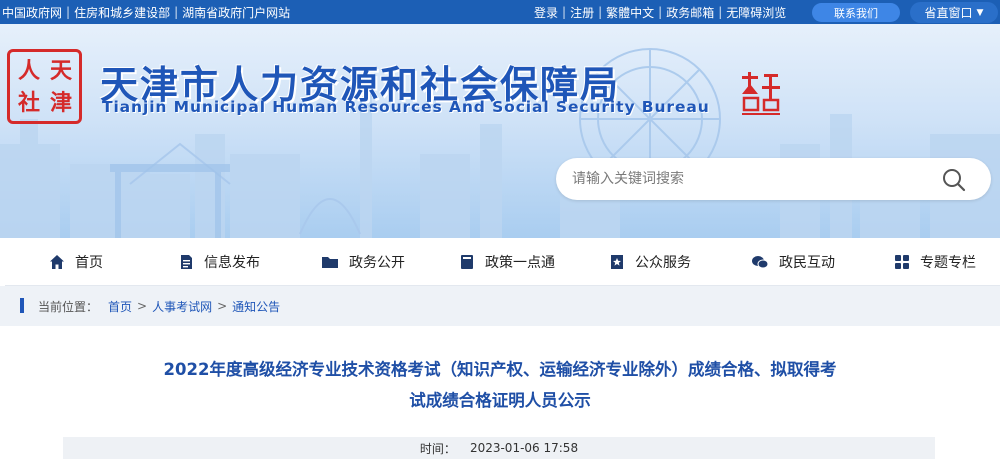 This screenshot has width=1000, height=459. I want to click on nav-item-interaction: 政民互动, so click(793, 262).